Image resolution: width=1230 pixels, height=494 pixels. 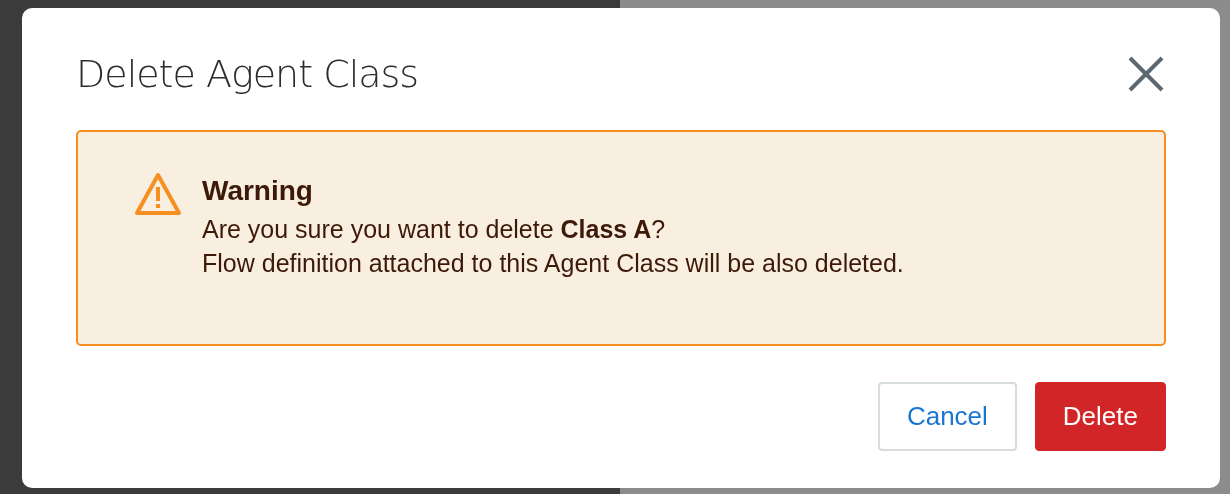 I want to click on alert-heading: Warning, so click(x=258, y=191).